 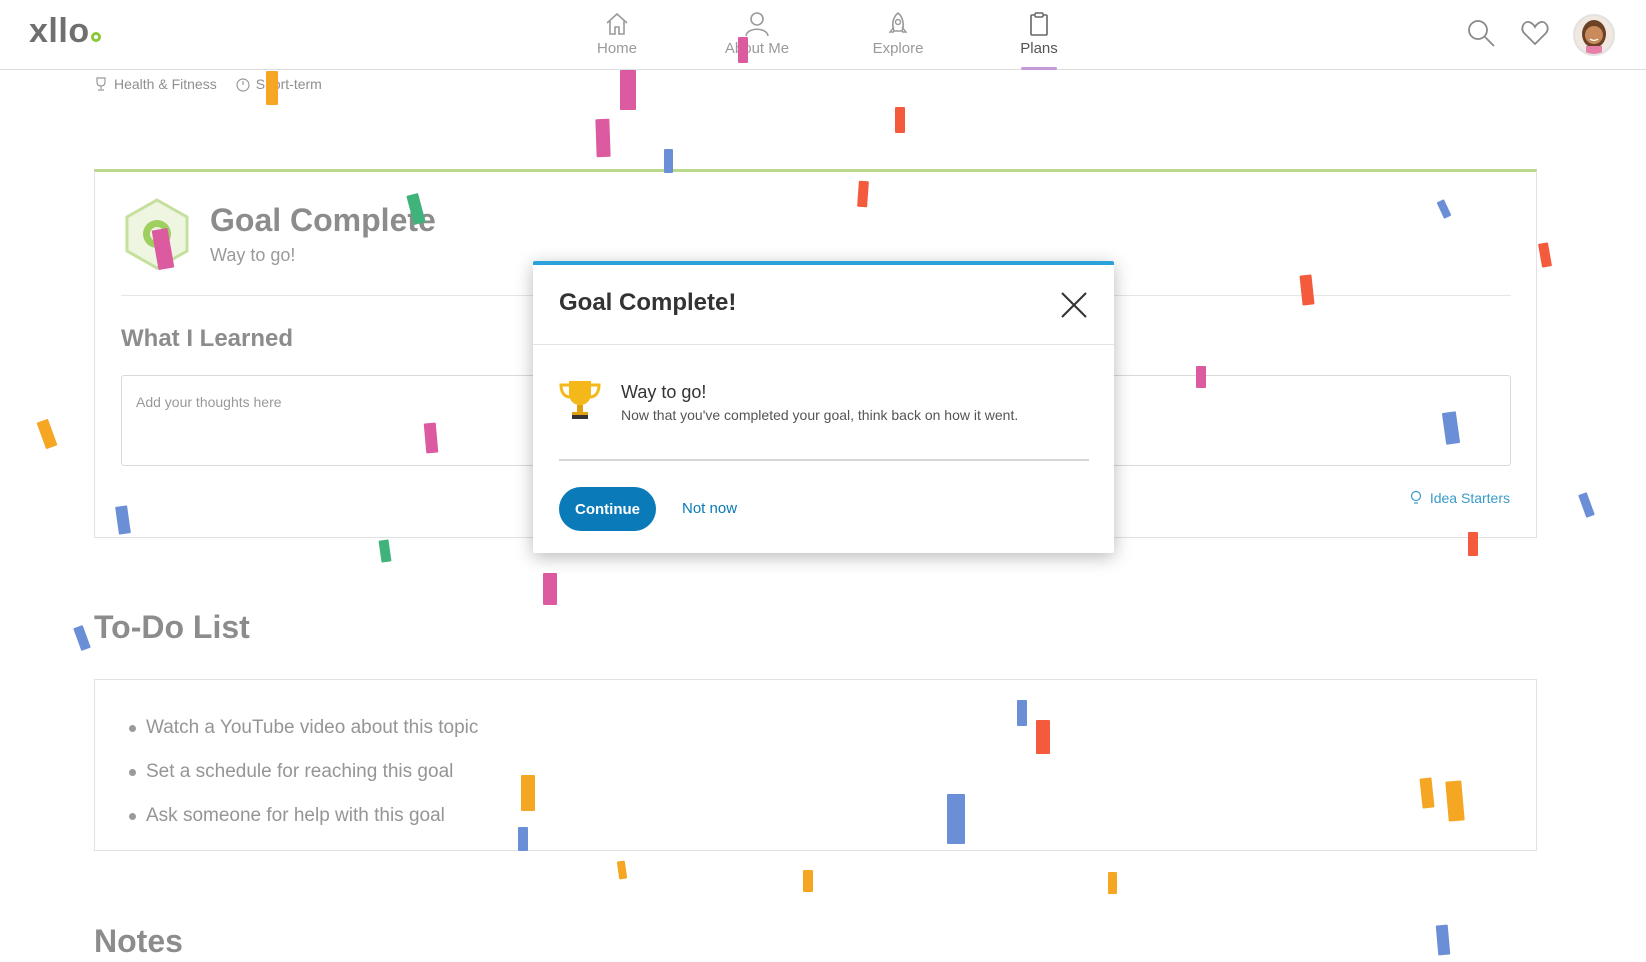 What do you see at coordinates (898, 39) in the screenshot?
I see `nav-explore: Explore` at bounding box center [898, 39].